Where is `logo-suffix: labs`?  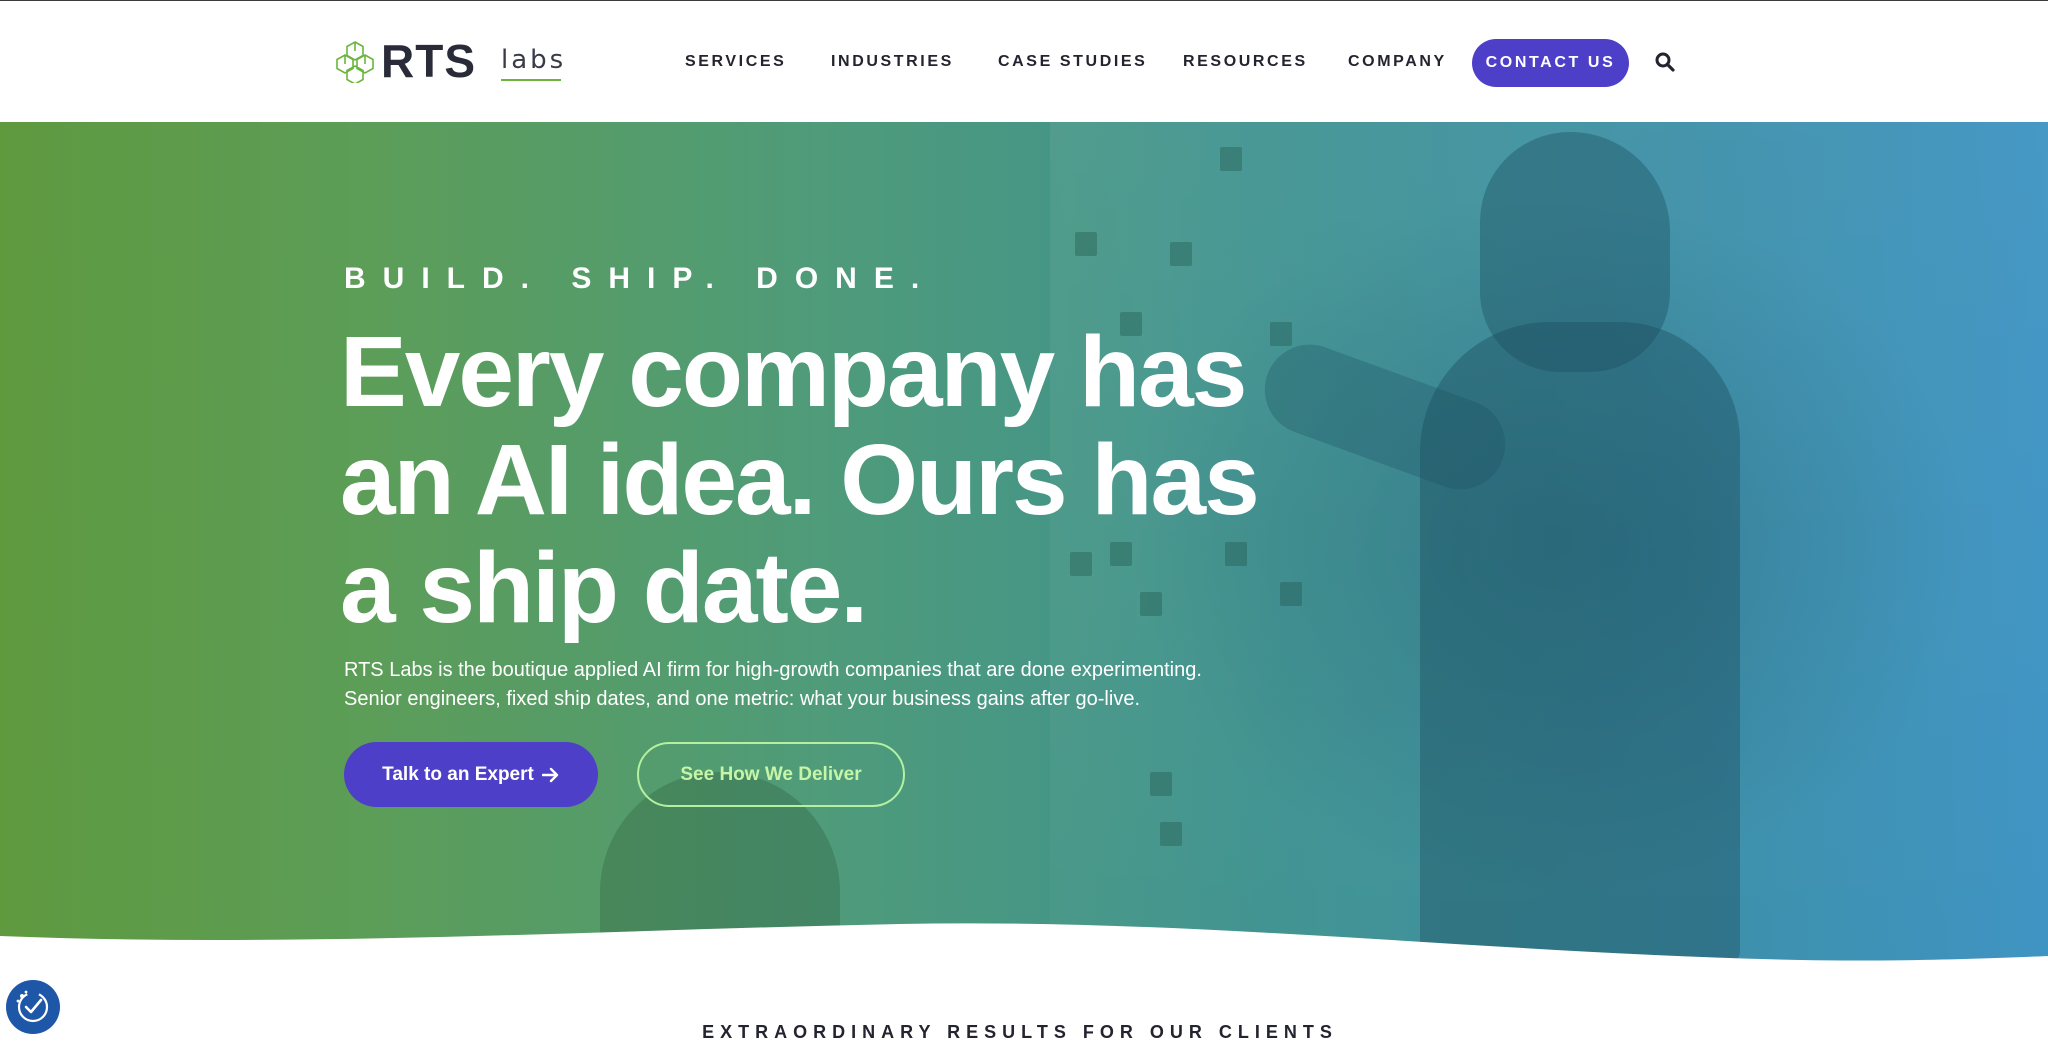 logo-suffix: labs is located at coordinates (534, 60).